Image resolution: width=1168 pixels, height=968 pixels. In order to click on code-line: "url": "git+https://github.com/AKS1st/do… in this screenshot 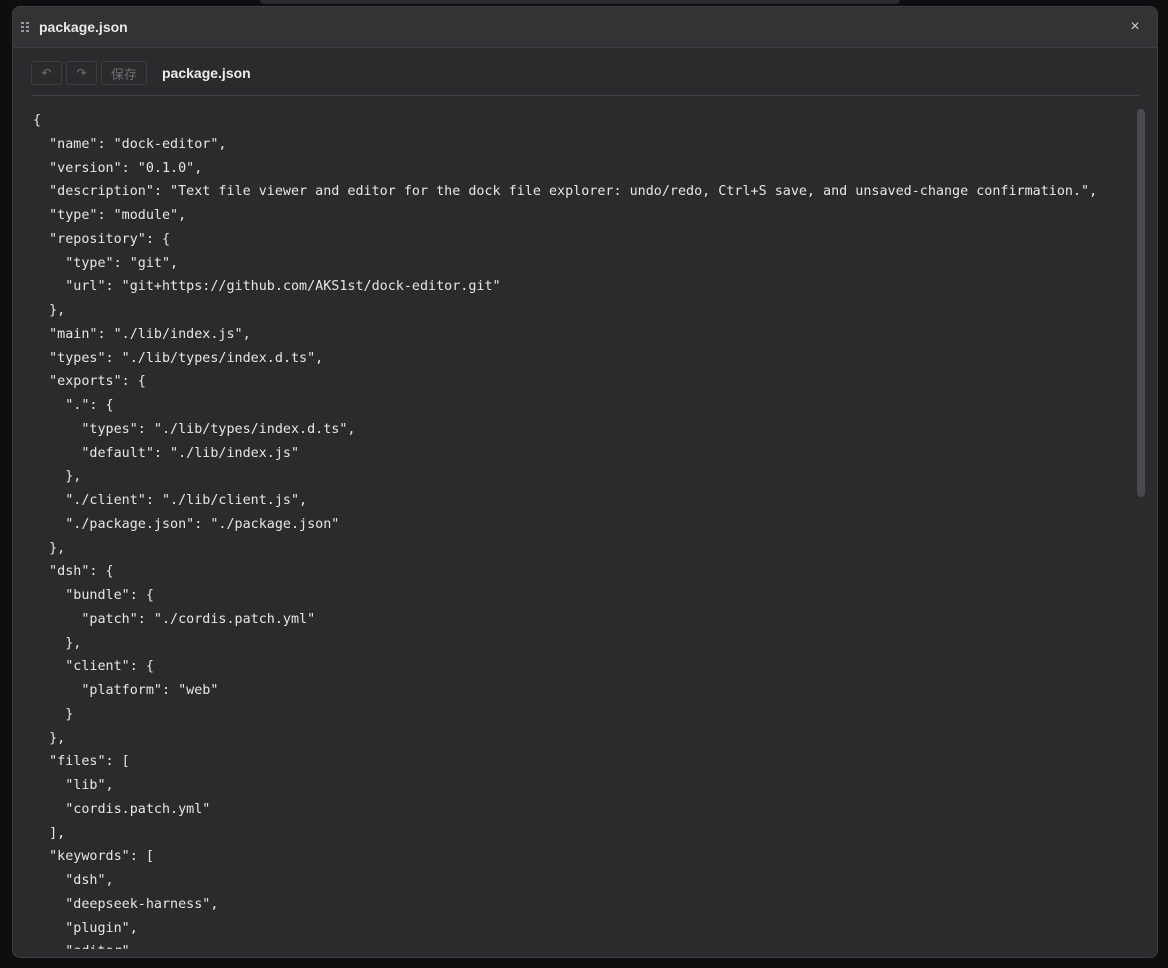, I will do `click(267, 287)`.